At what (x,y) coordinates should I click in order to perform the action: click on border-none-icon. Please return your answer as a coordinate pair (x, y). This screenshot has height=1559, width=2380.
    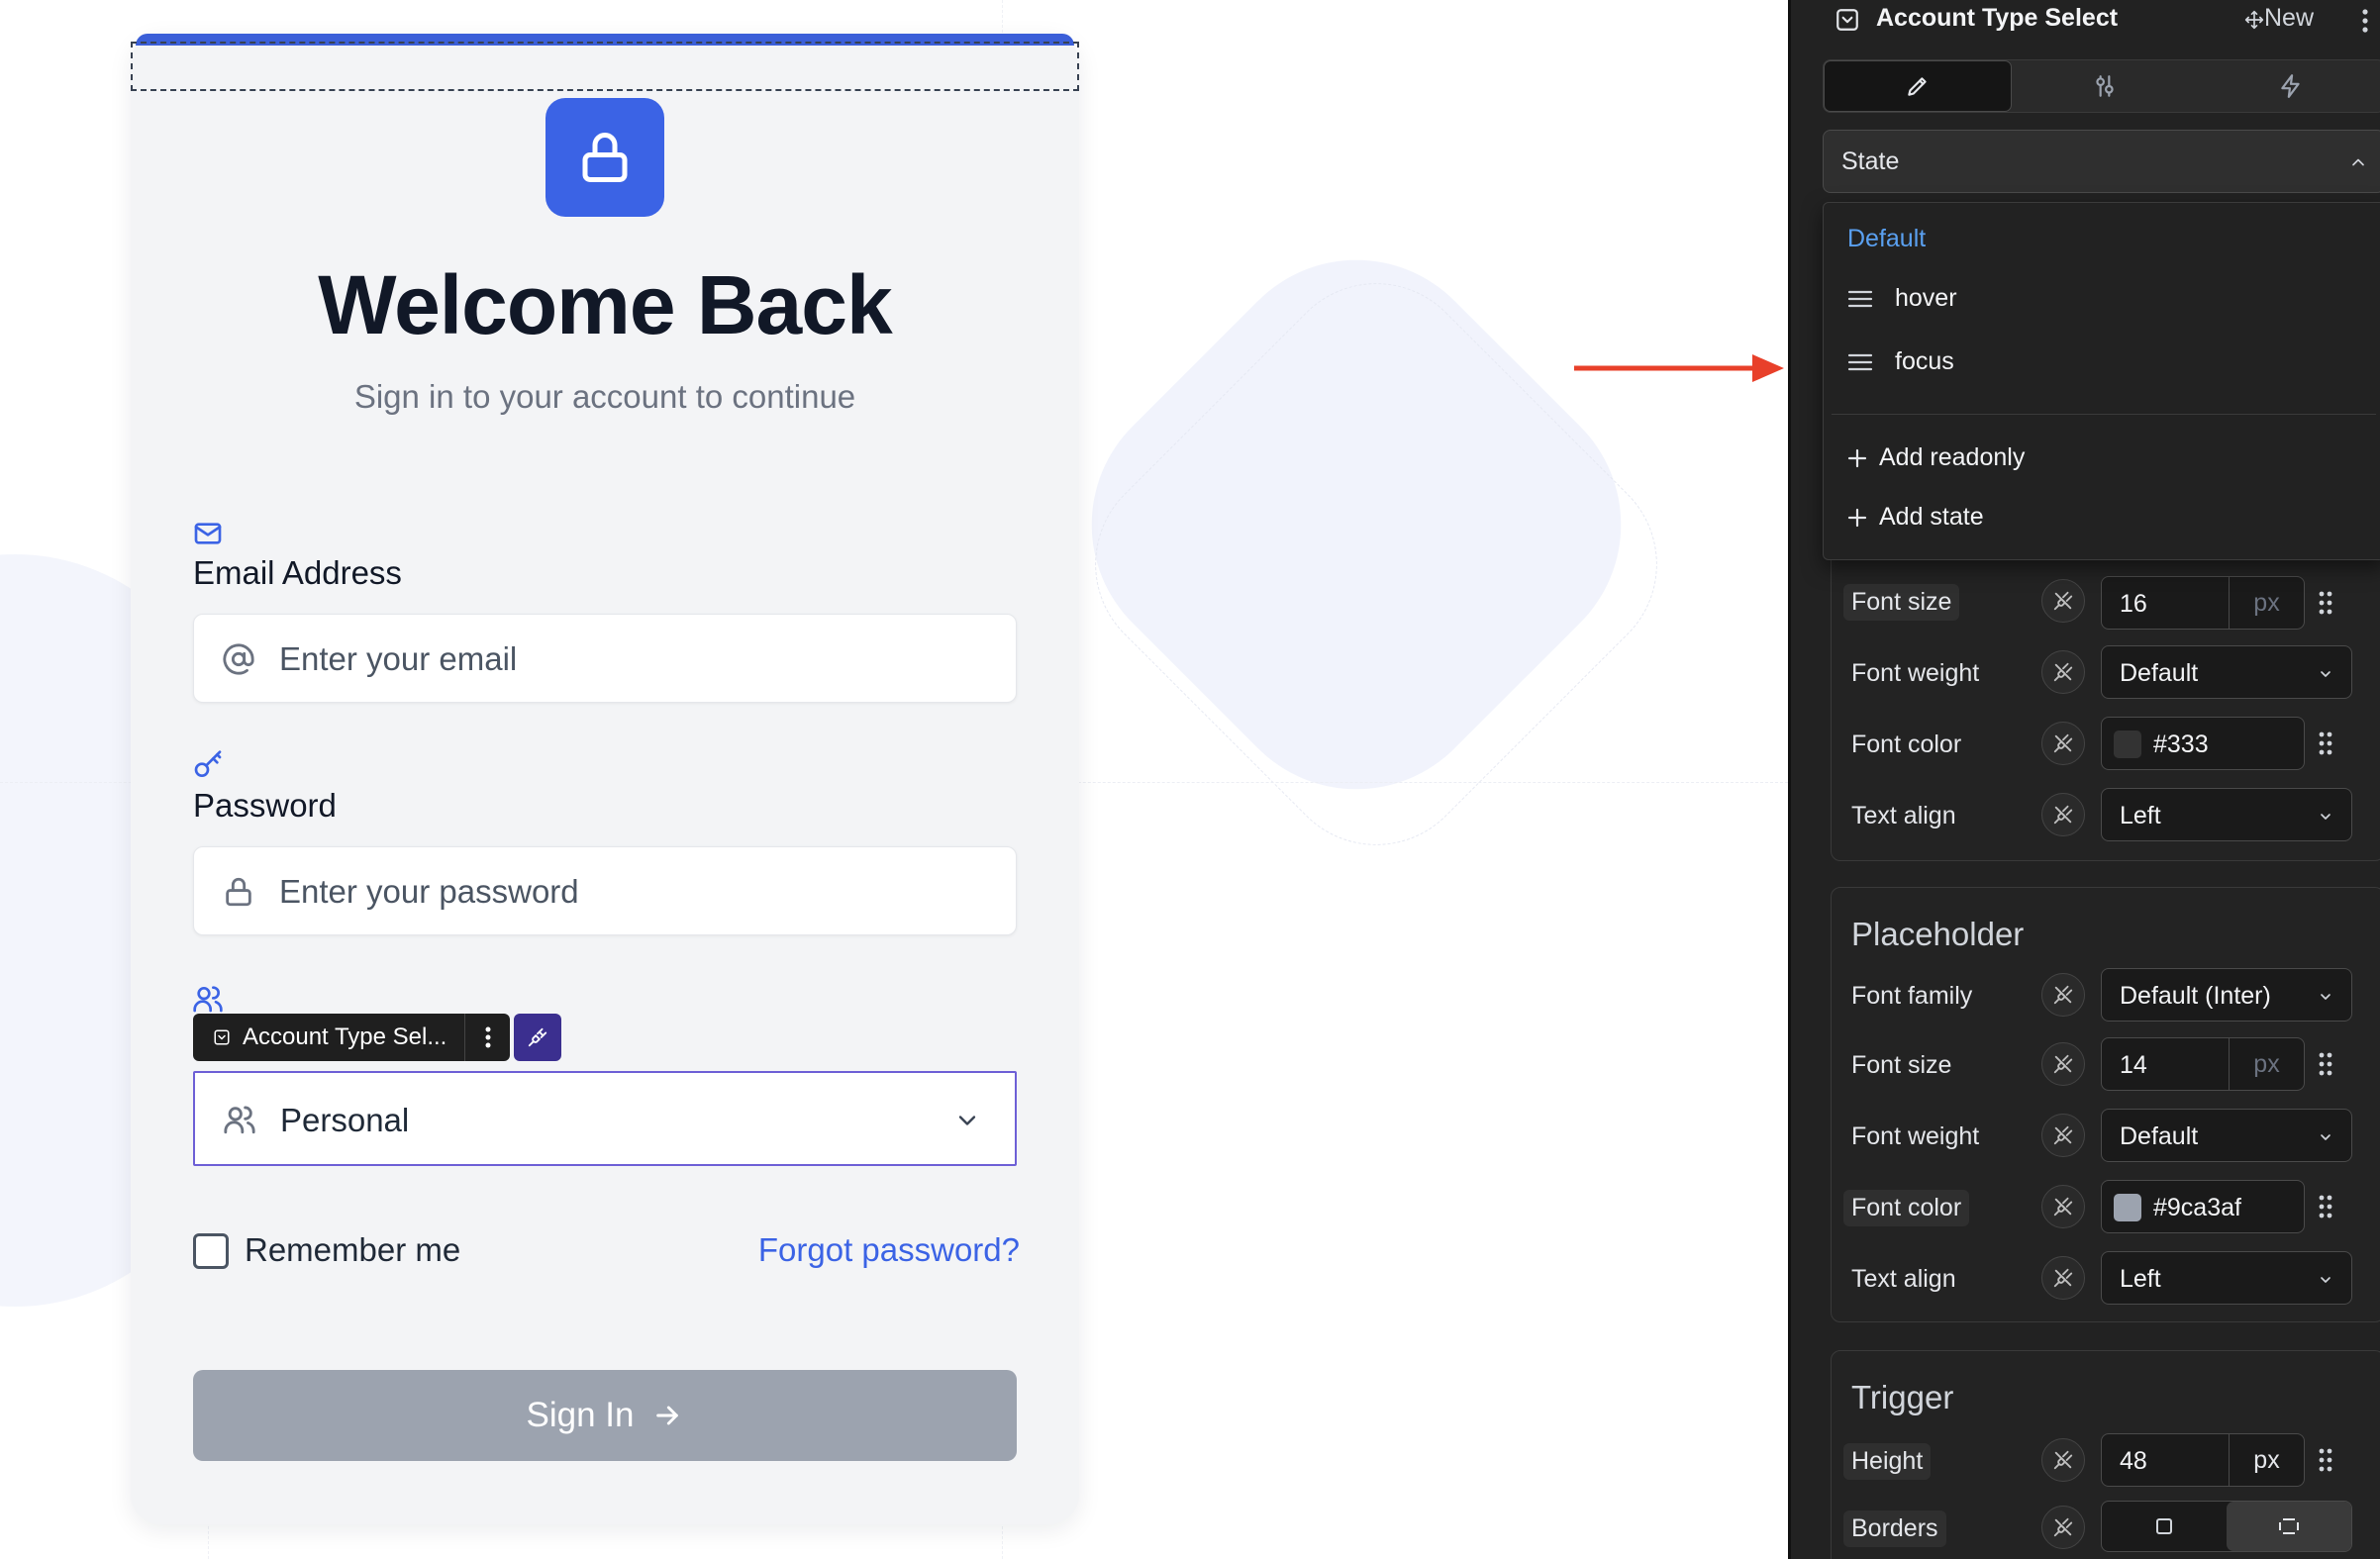
    Looking at the image, I should click on (2289, 1526).